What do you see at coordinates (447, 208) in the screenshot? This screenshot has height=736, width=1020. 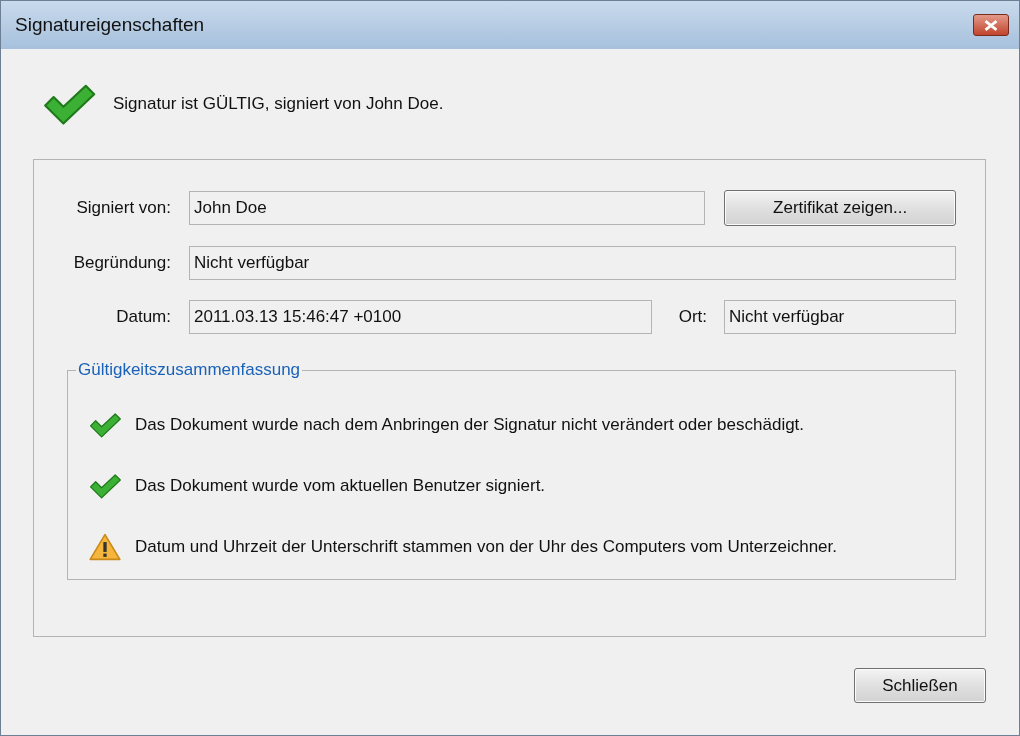 I see `signer-field: John Doe` at bounding box center [447, 208].